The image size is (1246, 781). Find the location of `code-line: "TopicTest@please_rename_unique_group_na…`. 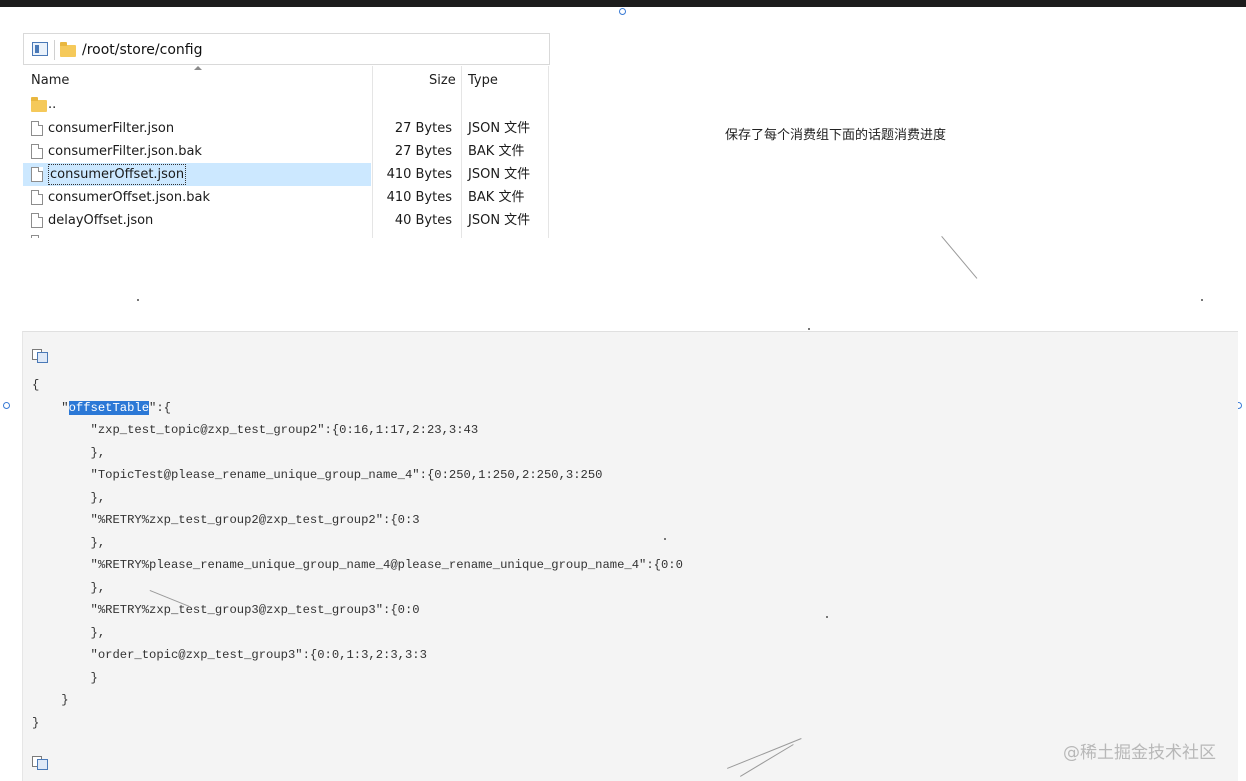

code-line: "TopicTest@please_rename_unique_group_na… is located at coordinates (317, 475).